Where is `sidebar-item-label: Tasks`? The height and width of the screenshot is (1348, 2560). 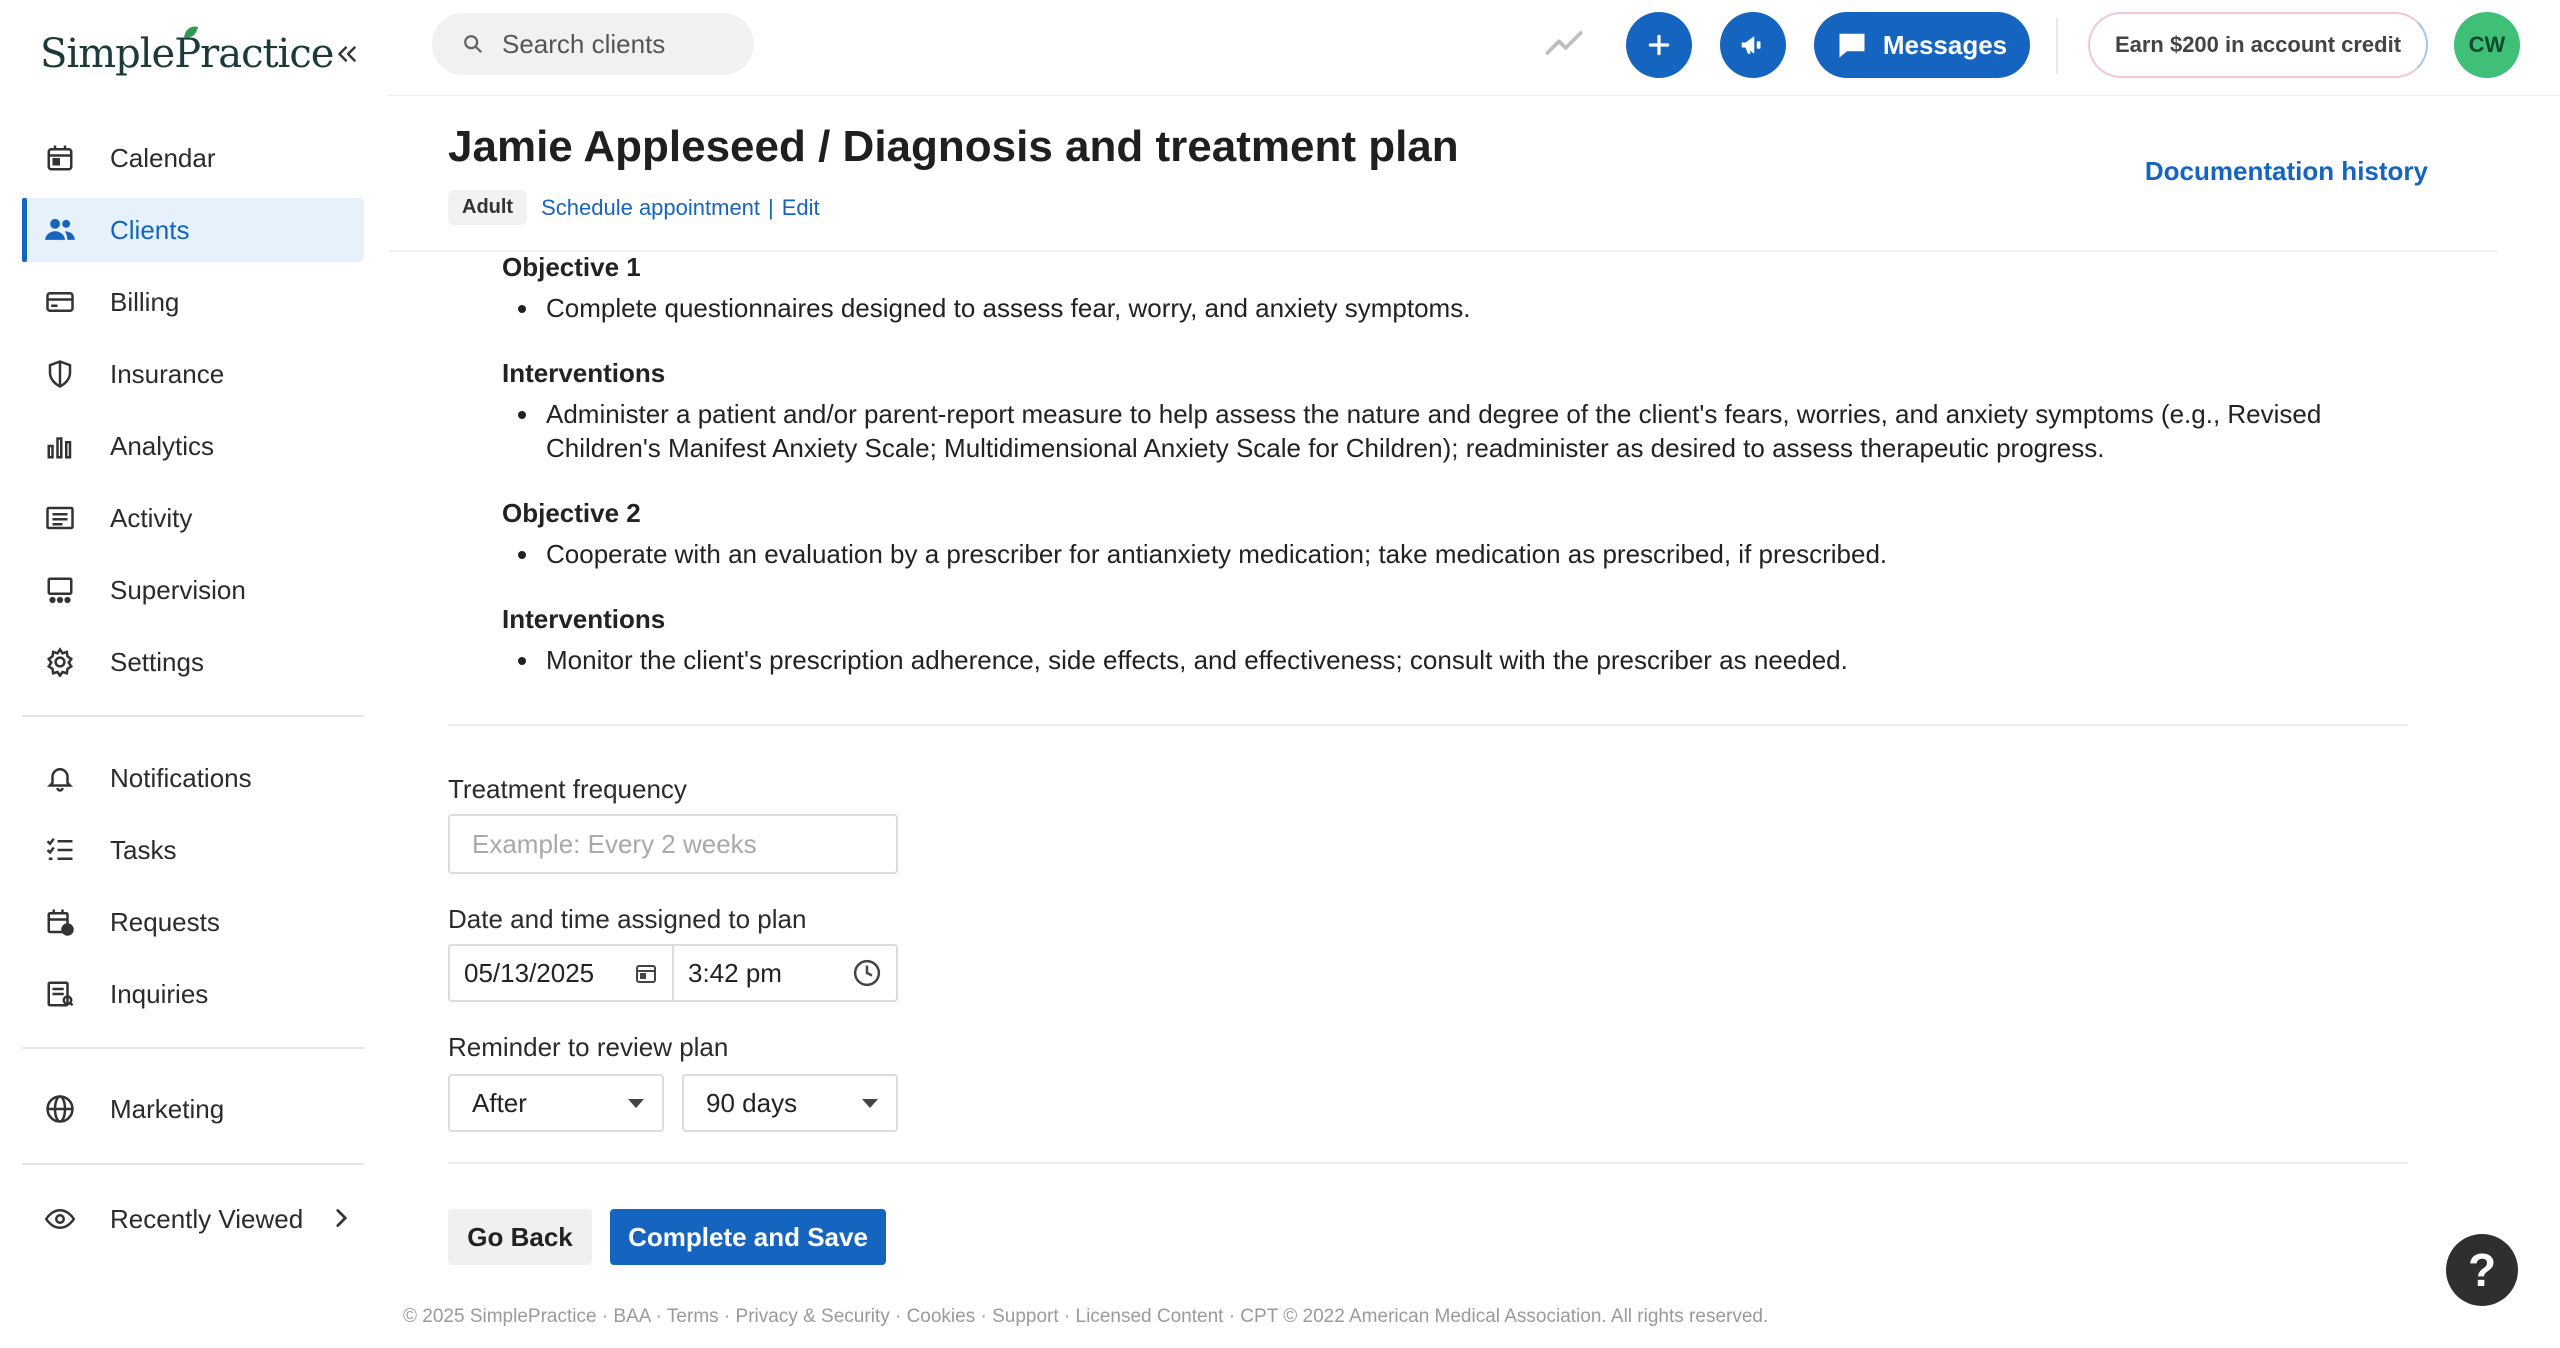
sidebar-item-label: Tasks is located at coordinates (143, 849).